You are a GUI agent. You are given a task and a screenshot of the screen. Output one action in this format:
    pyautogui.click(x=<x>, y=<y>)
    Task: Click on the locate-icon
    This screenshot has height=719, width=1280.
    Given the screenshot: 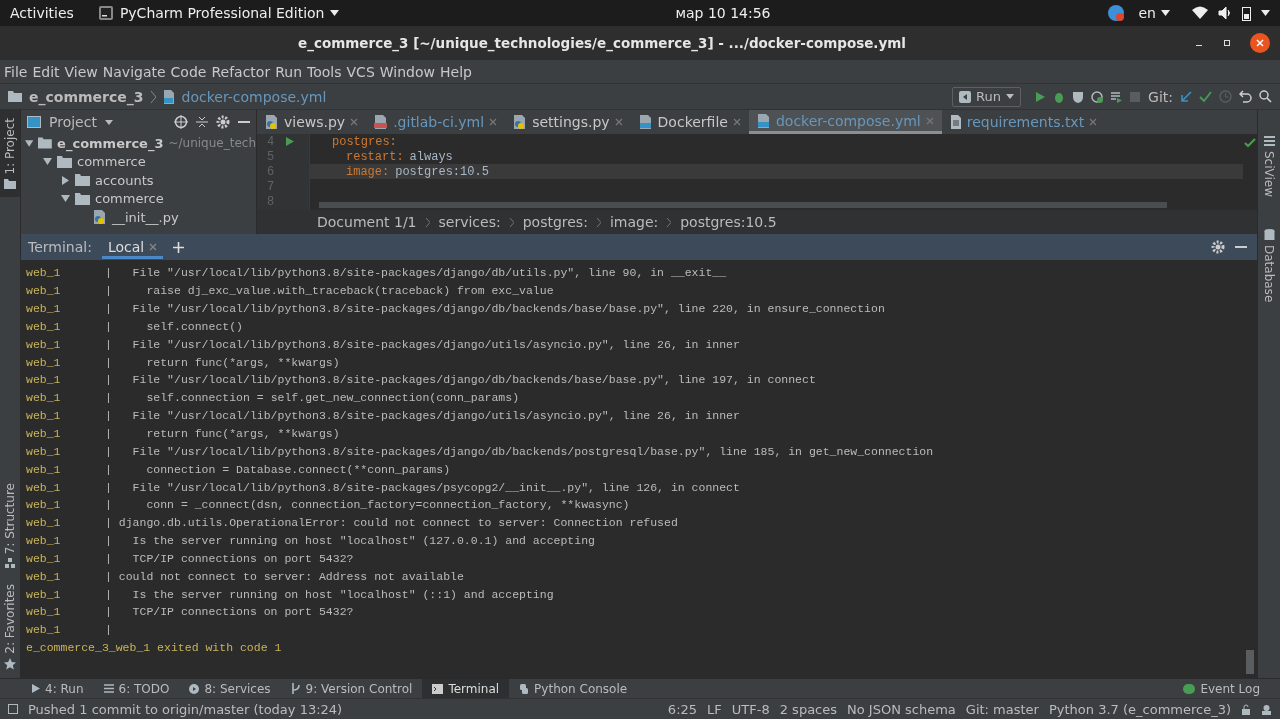 What is the action you would take?
    pyautogui.click(x=181, y=122)
    